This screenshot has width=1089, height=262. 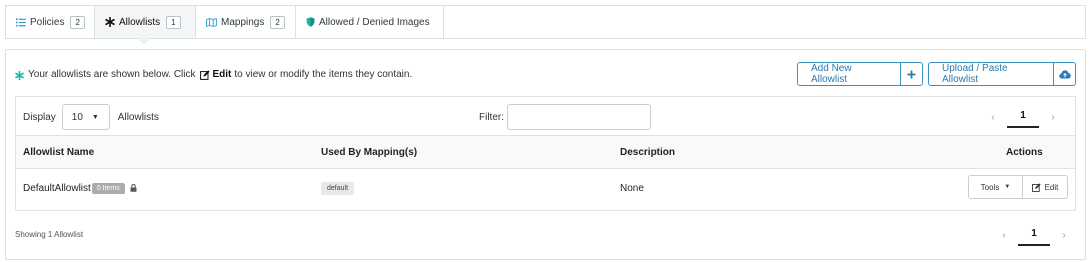 I want to click on column-header-actions: Actions, so click(x=1024, y=152).